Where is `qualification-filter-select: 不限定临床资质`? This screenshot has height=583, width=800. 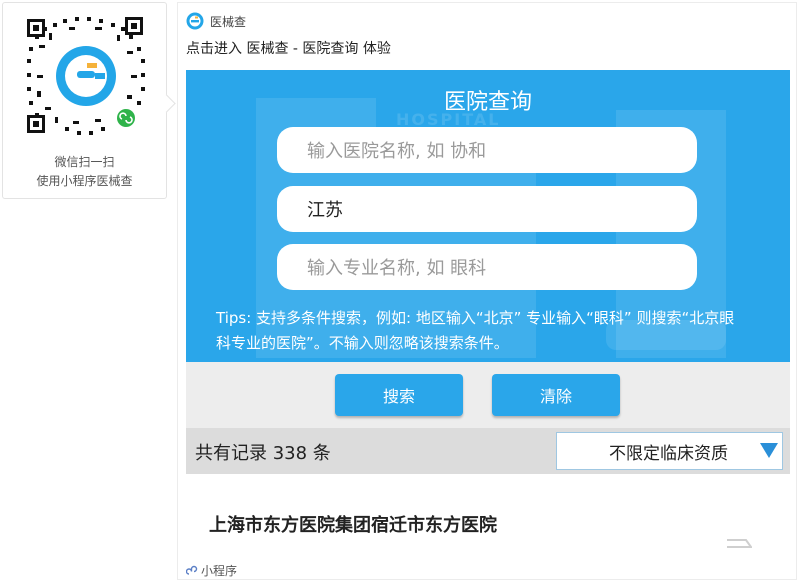 qualification-filter-select: 不限定临床资质 is located at coordinates (669, 451).